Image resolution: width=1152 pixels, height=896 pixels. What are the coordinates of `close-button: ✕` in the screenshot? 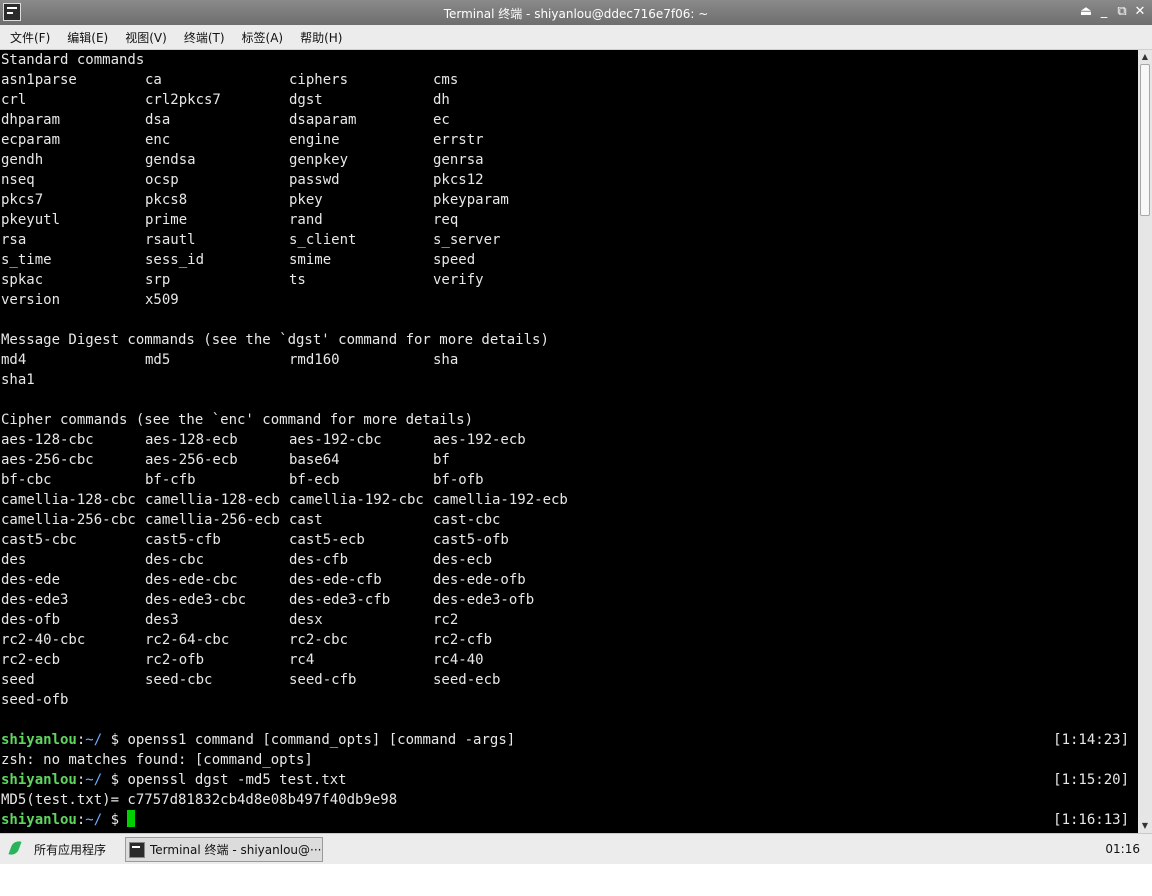 It's located at (1140, 12).